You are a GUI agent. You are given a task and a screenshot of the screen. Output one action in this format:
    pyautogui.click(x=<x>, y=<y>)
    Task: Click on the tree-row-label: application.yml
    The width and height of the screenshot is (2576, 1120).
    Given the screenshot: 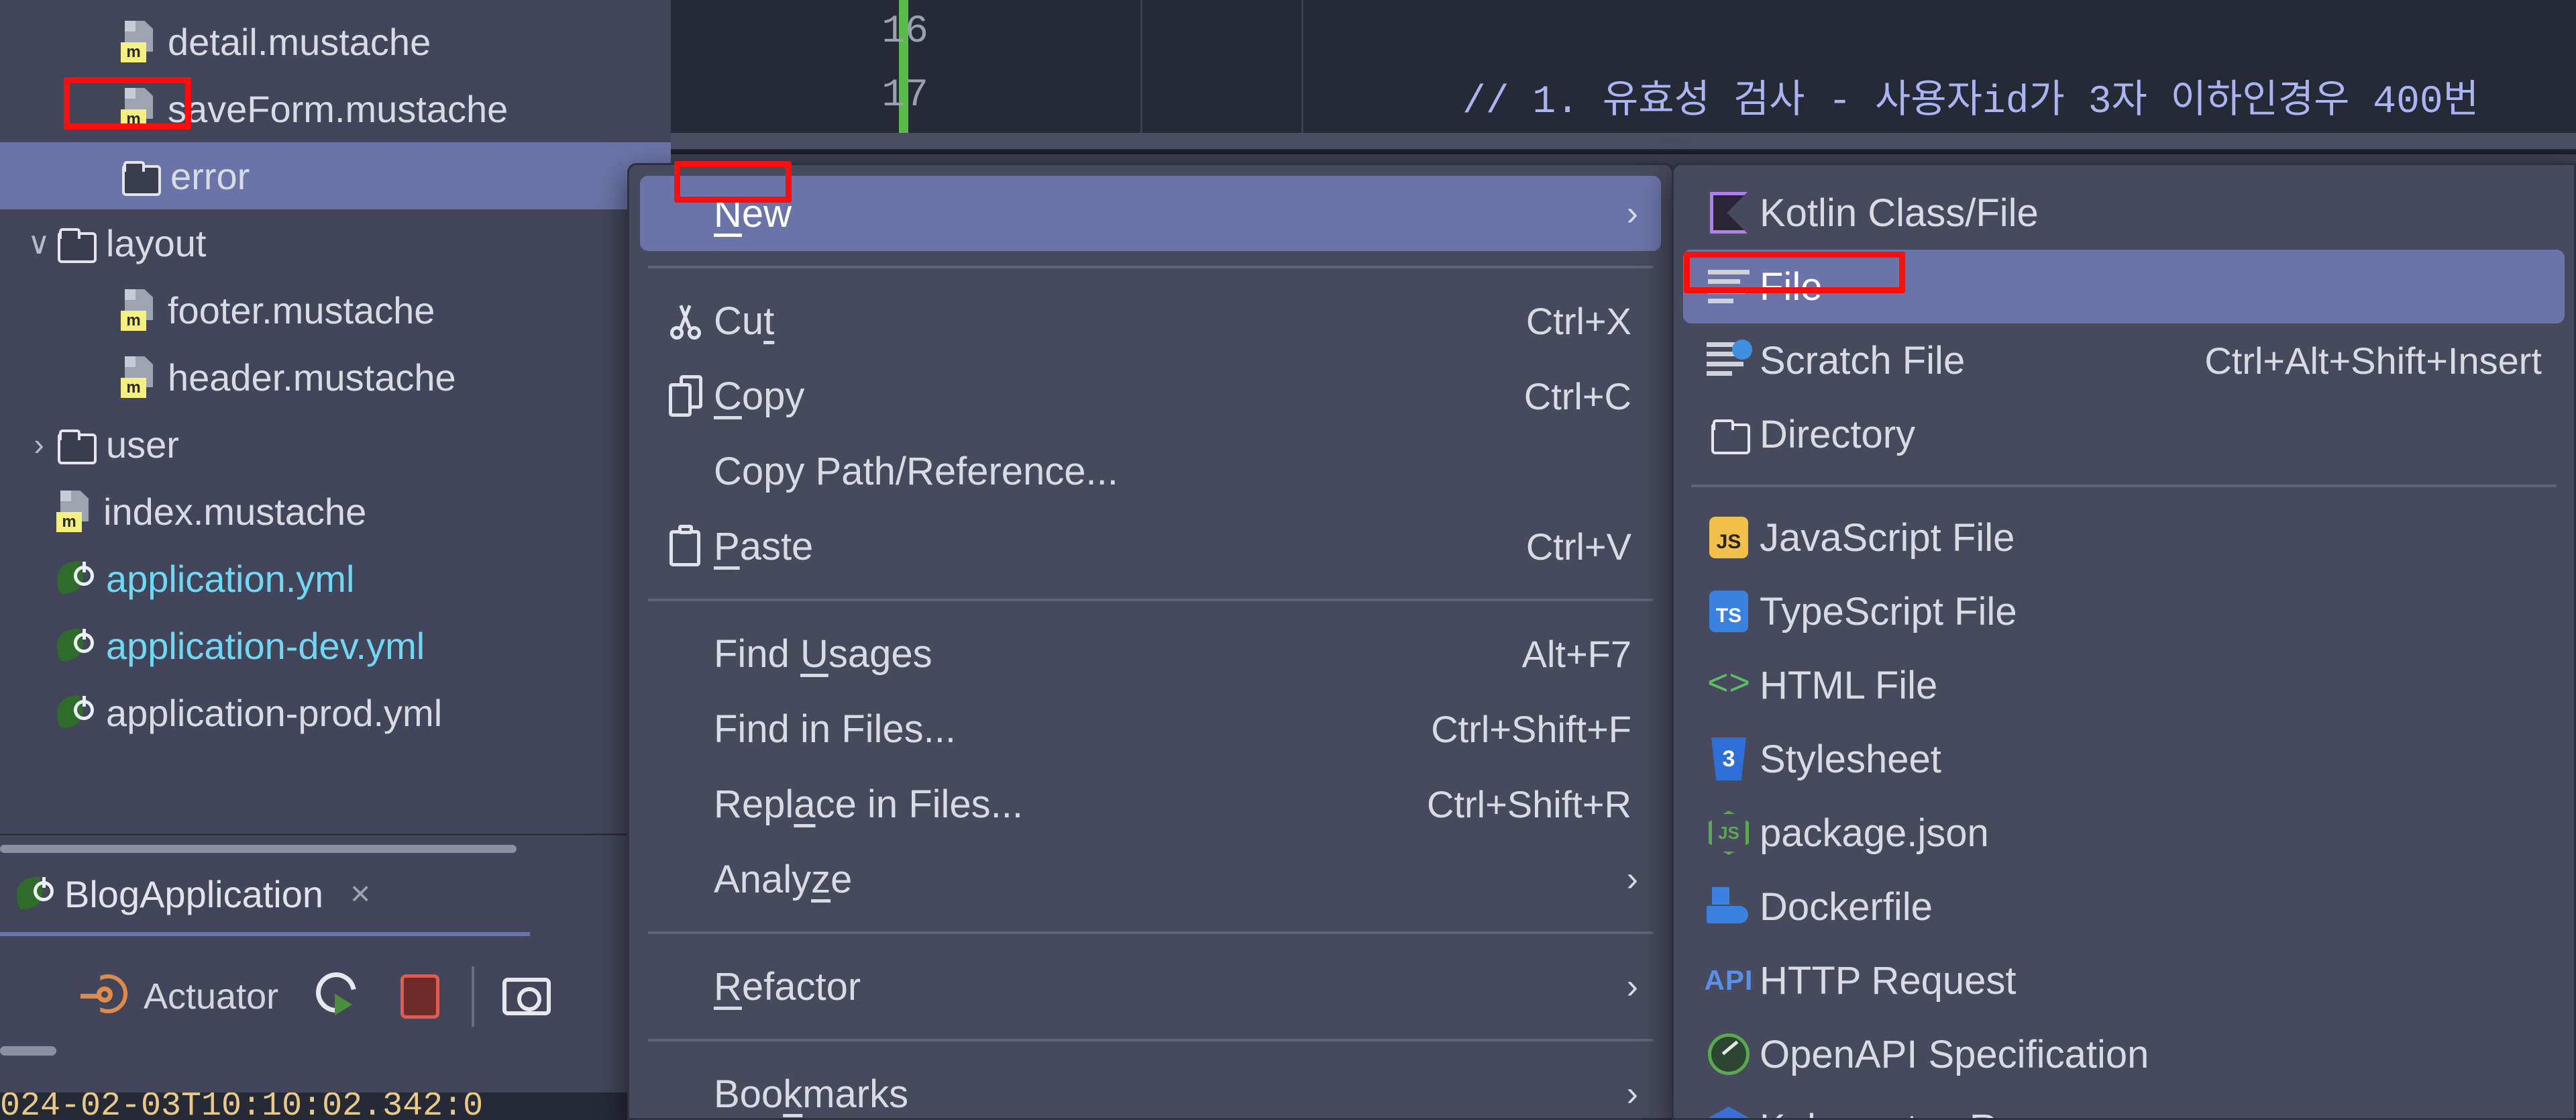 What is the action you would take?
    pyautogui.click(x=230, y=578)
    